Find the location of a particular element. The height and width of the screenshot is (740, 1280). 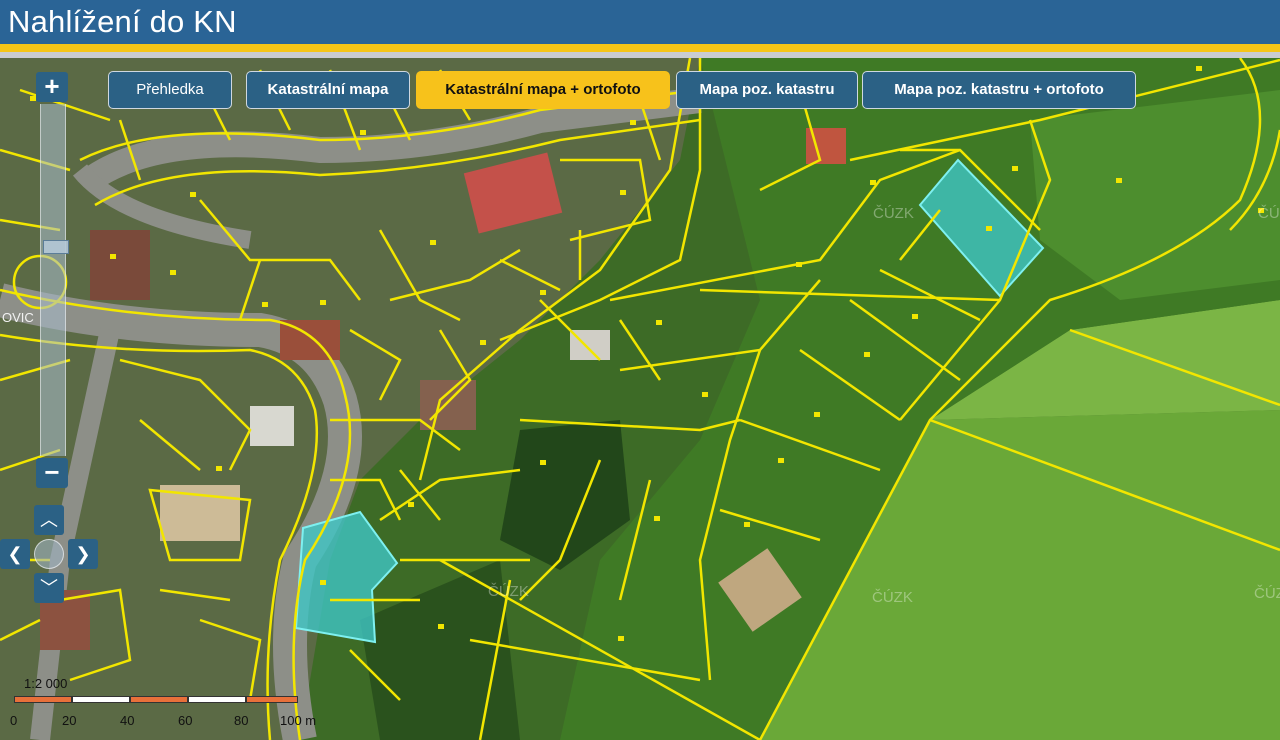

place-name-fragment: OVIC is located at coordinates (18, 317).